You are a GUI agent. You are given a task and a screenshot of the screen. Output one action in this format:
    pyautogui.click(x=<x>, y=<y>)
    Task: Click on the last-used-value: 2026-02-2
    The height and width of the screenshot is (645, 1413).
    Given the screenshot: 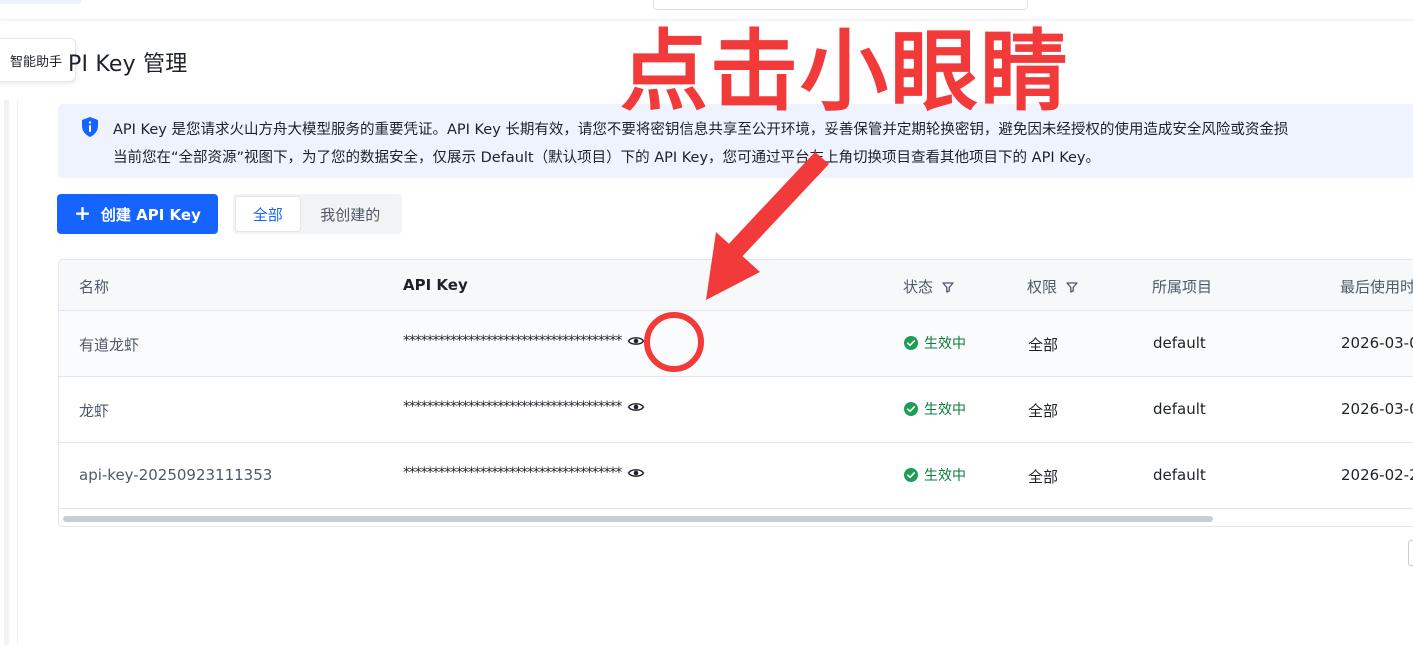 What is the action you would take?
    pyautogui.click(x=1377, y=475)
    